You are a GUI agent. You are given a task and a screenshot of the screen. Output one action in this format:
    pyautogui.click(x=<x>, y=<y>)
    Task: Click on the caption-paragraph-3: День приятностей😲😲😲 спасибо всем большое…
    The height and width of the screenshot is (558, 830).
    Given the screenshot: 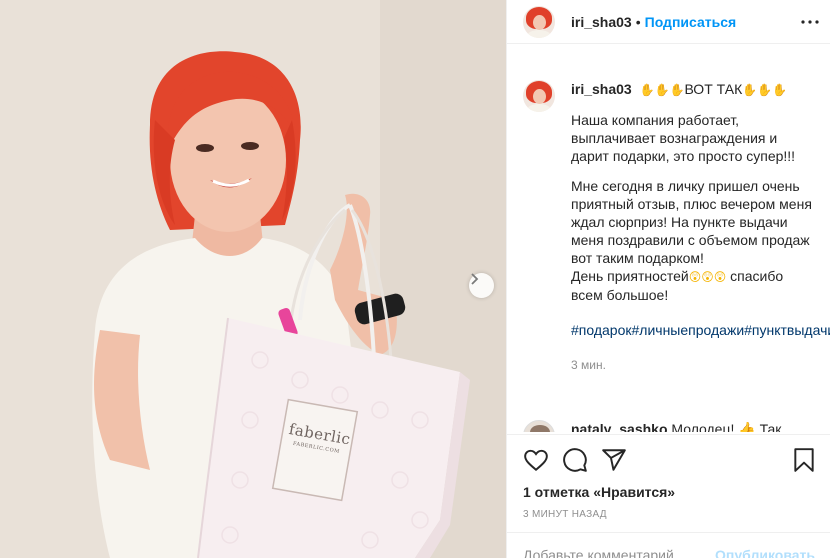 What is the action you would take?
    pyautogui.click(x=693, y=285)
    